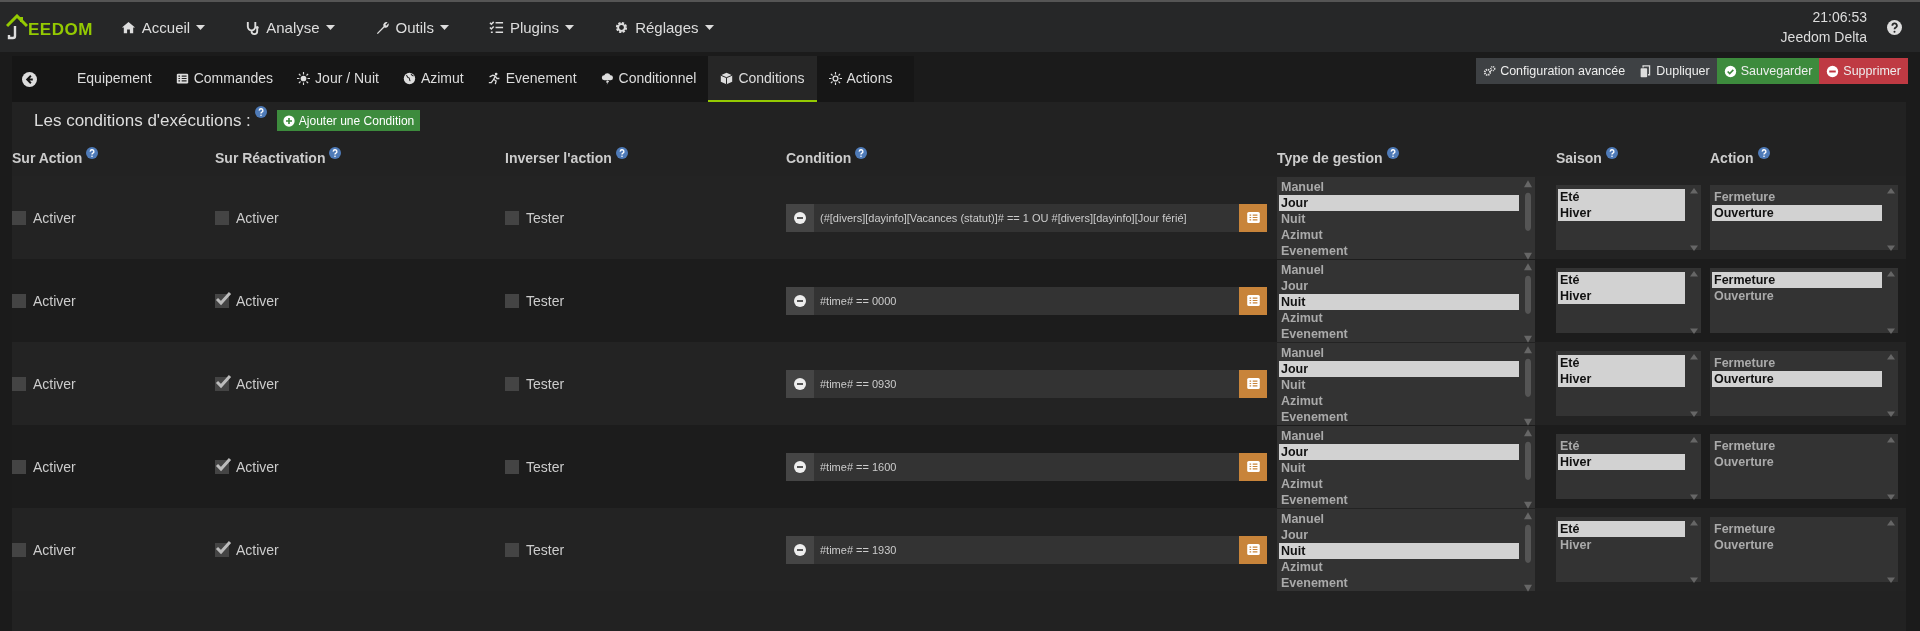 The image size is (1920, 631). Describe the element at coordinates (1554, 71) in the screenshot. I see `toolbar-button: Configuration avancée` at that location.